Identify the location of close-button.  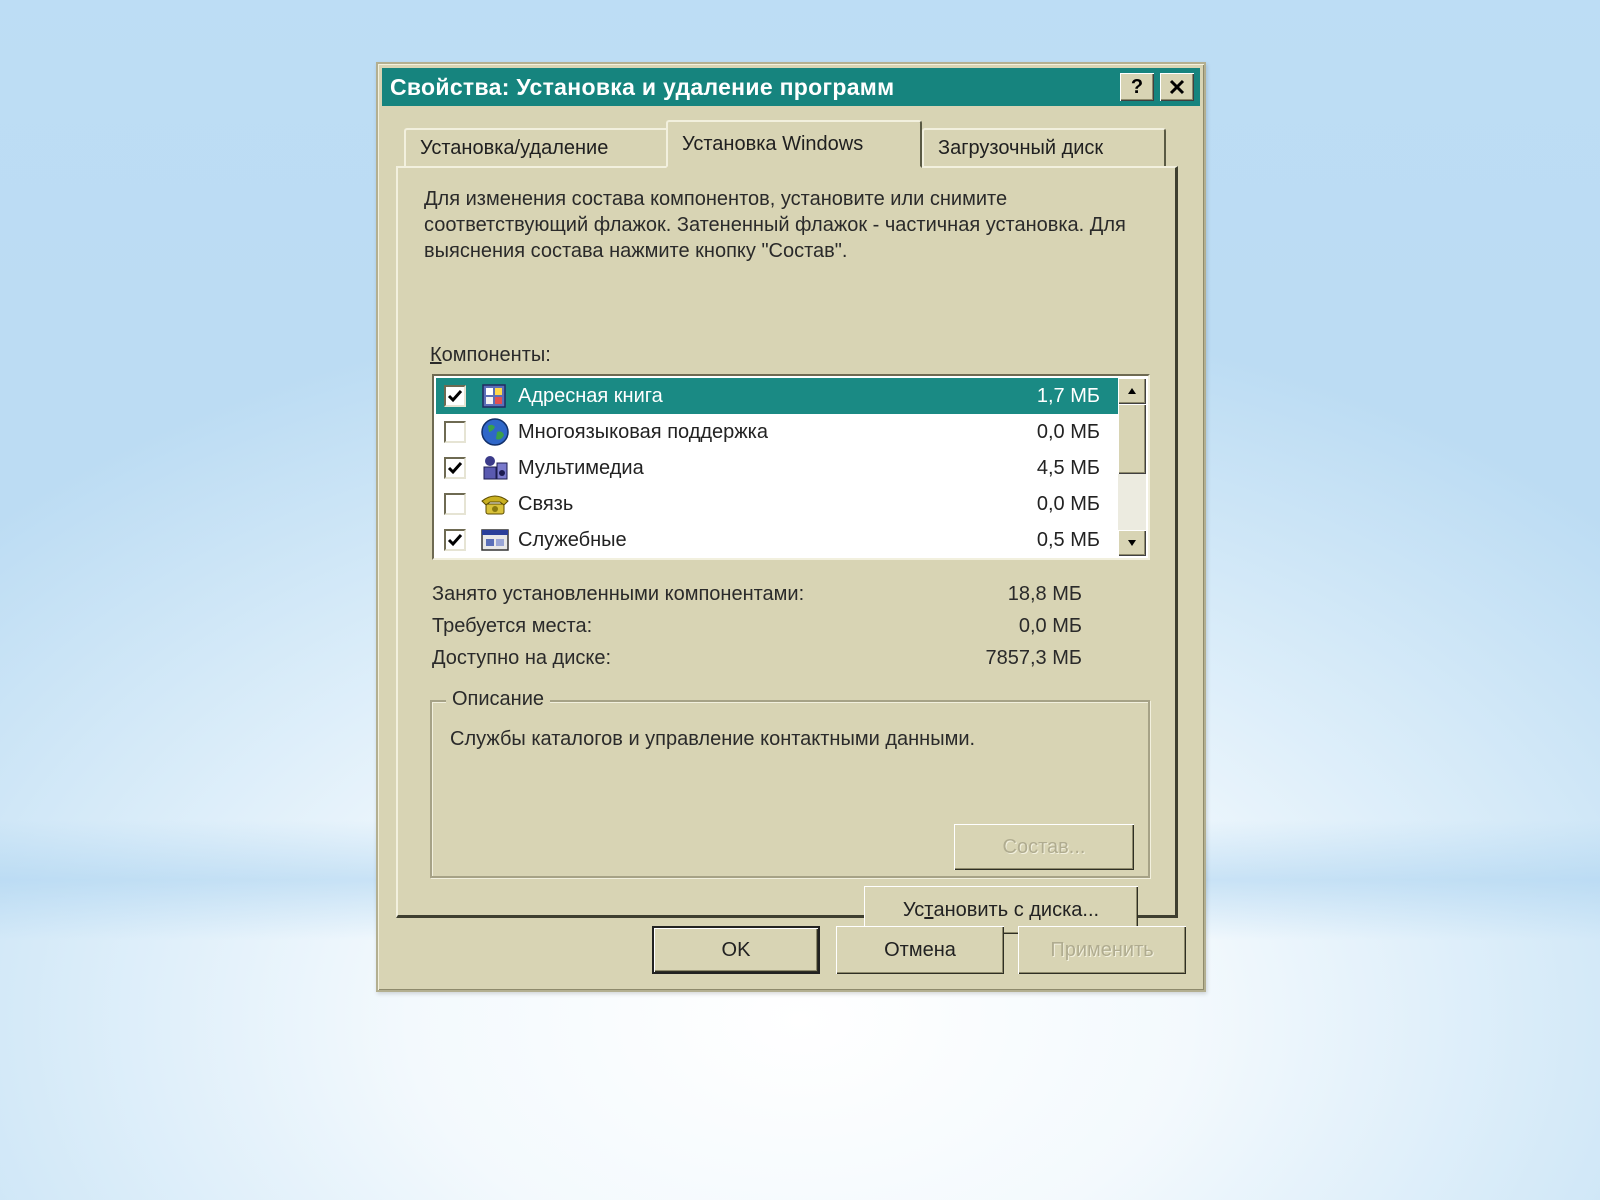
(1177, 87).